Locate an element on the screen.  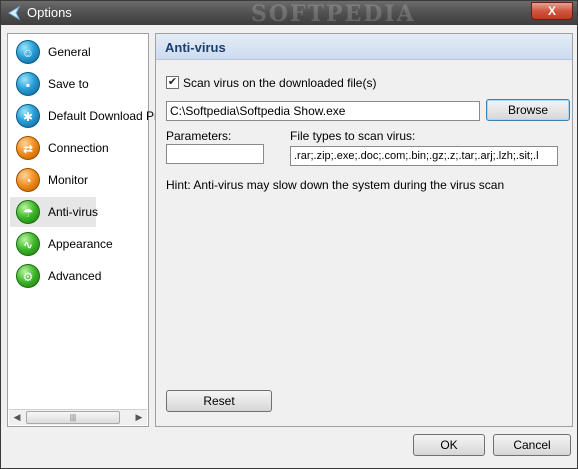
sidebar-item-label: Connection is located at coordinates (78, 148).